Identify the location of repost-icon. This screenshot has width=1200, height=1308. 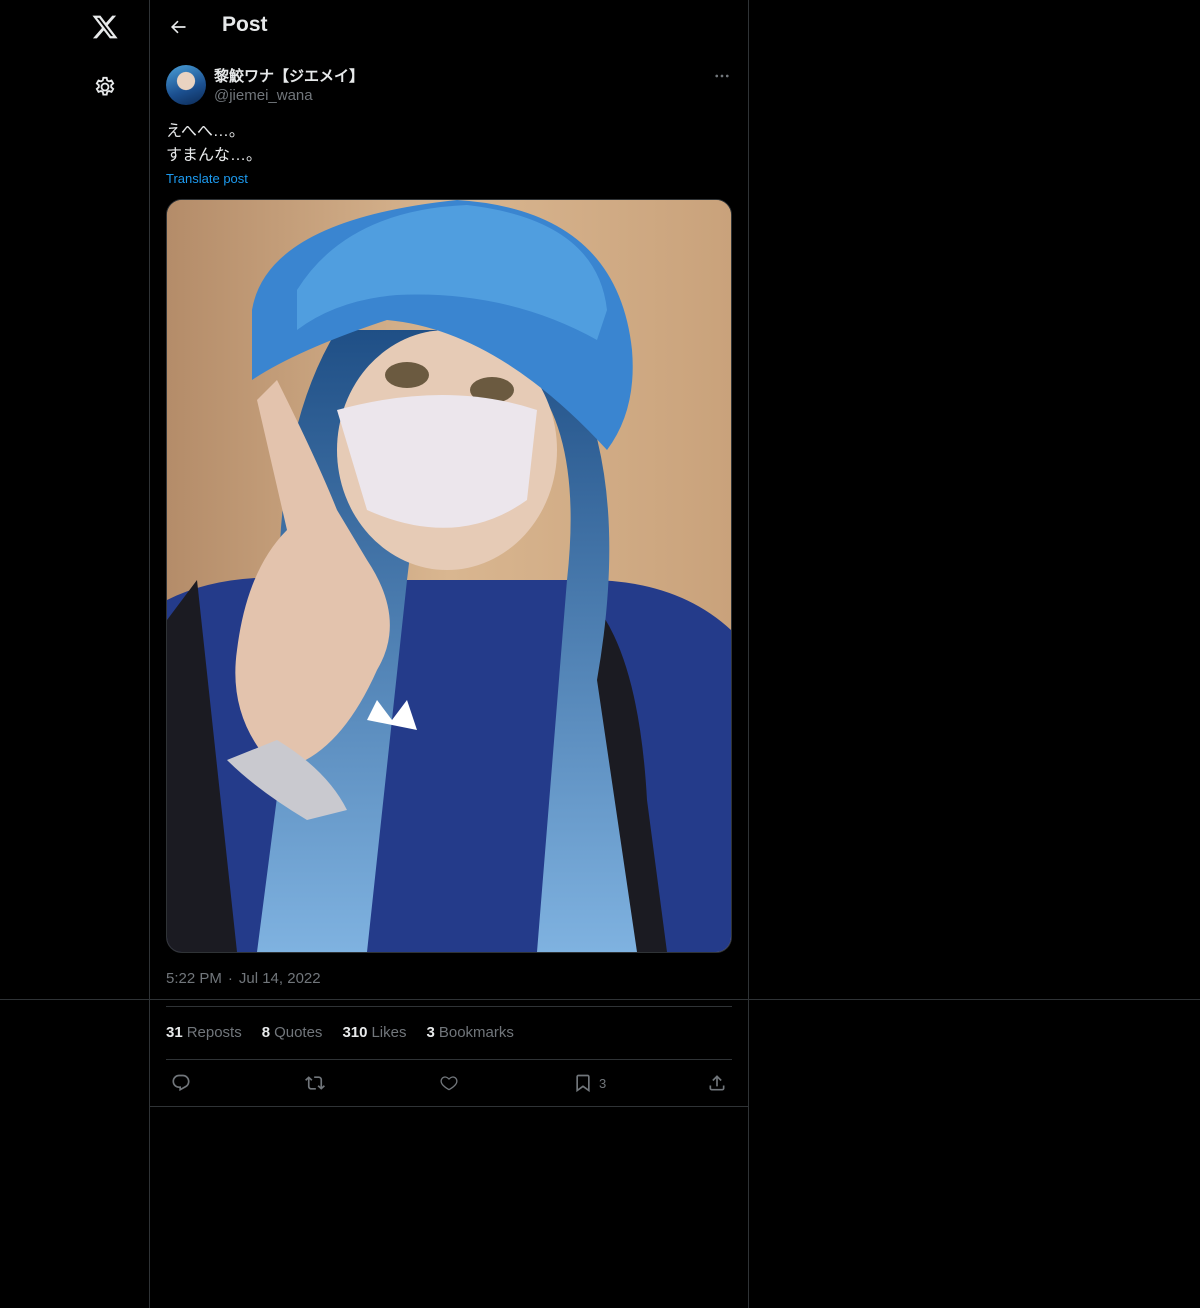
(315, 1083).